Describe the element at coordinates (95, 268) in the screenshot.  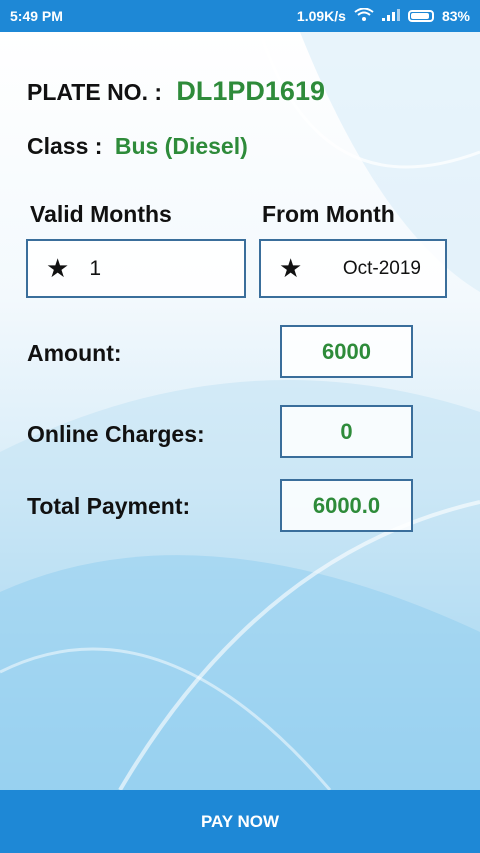
I see `valid-months-value: 1` at that location.